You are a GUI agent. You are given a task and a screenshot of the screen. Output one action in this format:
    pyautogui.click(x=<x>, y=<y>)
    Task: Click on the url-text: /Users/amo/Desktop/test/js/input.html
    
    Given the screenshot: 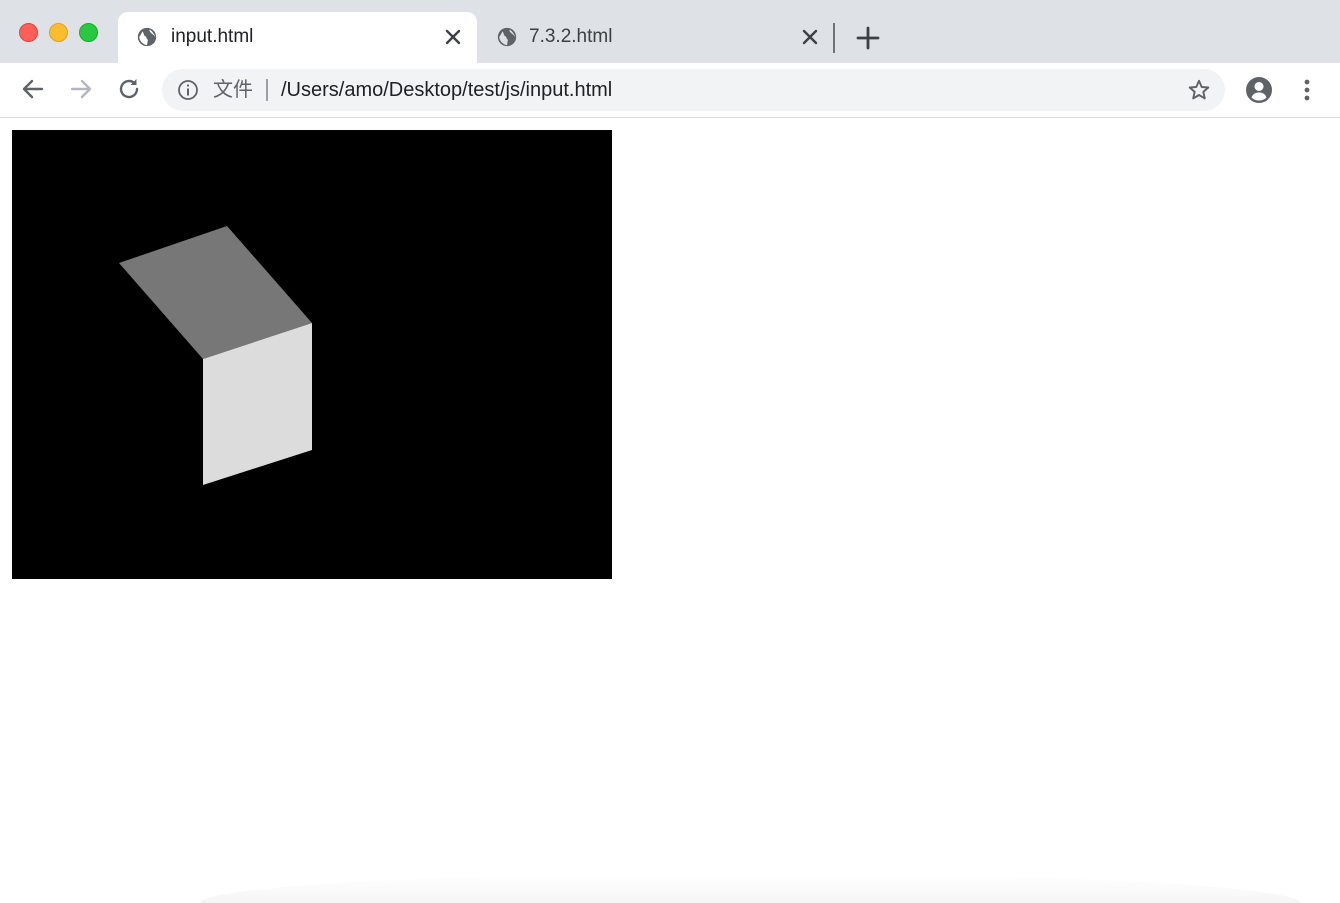 What is the action you would take?
    pyautogui.click(x=446, y=90)
    